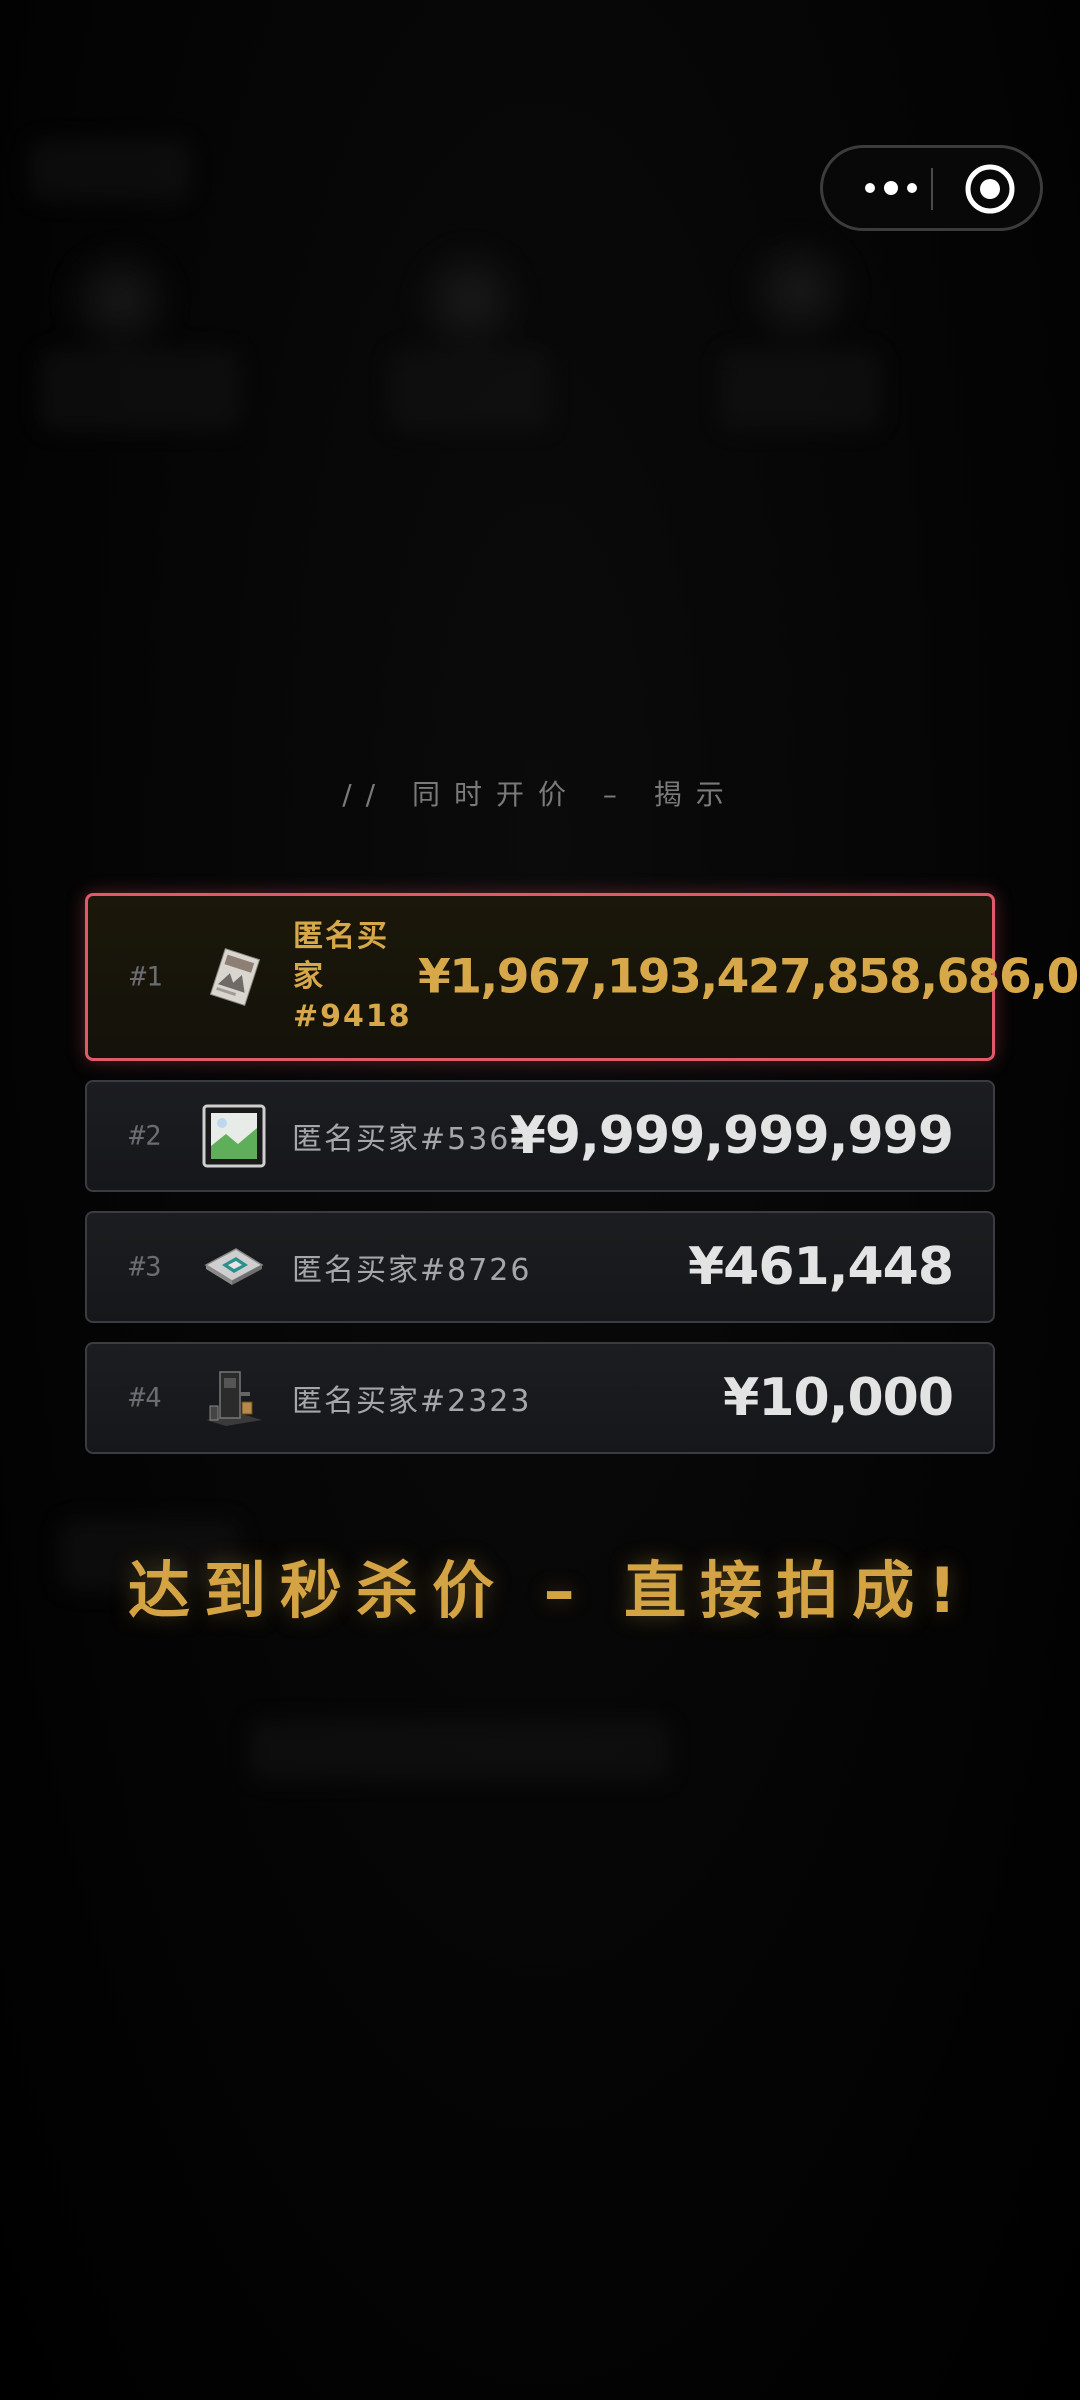 This screenshot has width=1080, height=2400. I want to click on bidder-name: 匿名买家#8726, so click(412, 1270).